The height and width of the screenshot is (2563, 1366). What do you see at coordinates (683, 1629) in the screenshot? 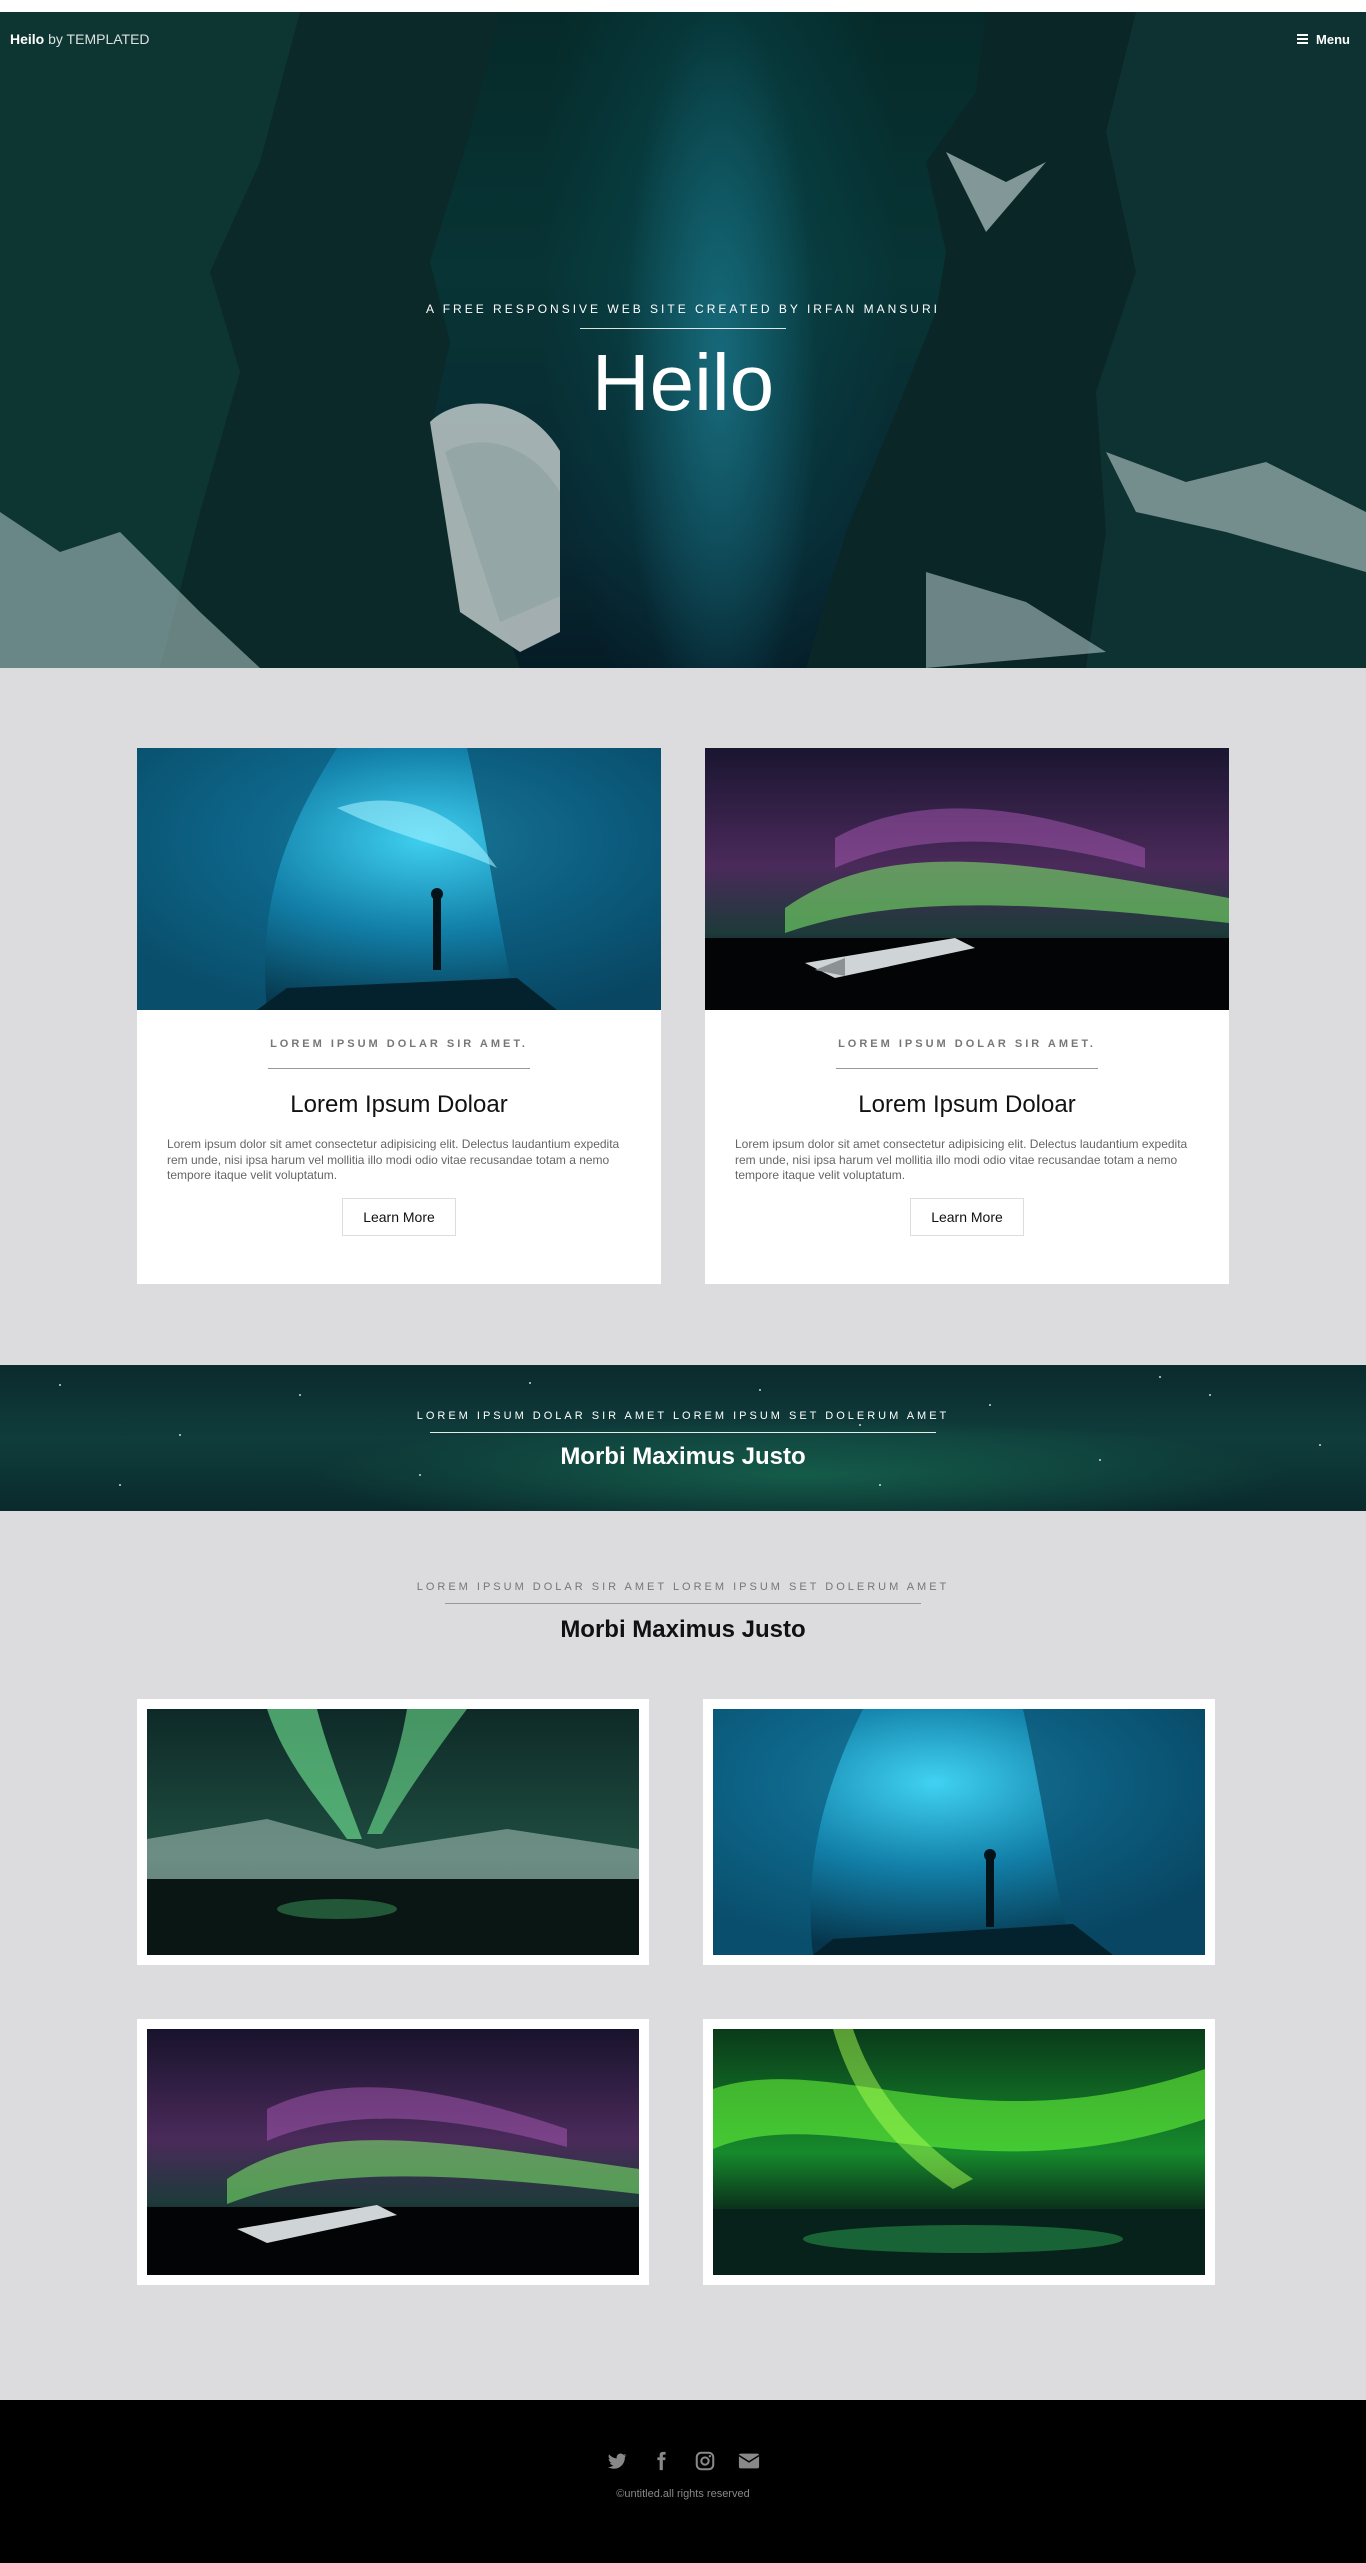
I see `gallery-title: Morbi Maximus Justo` at bounding box center [683, 1629].